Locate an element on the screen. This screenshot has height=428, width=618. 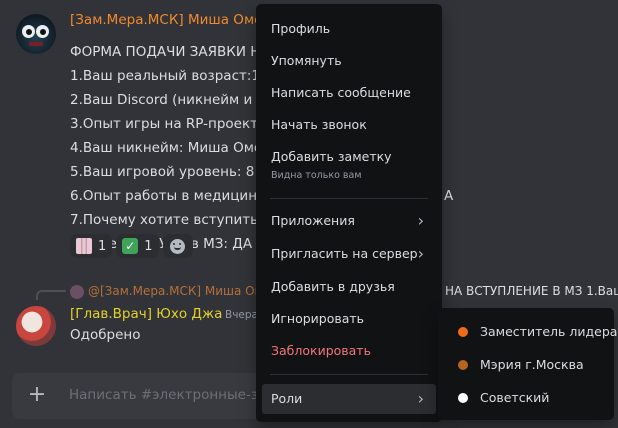
menu-item-profile: Профиль is located at coordinates (349, 29).